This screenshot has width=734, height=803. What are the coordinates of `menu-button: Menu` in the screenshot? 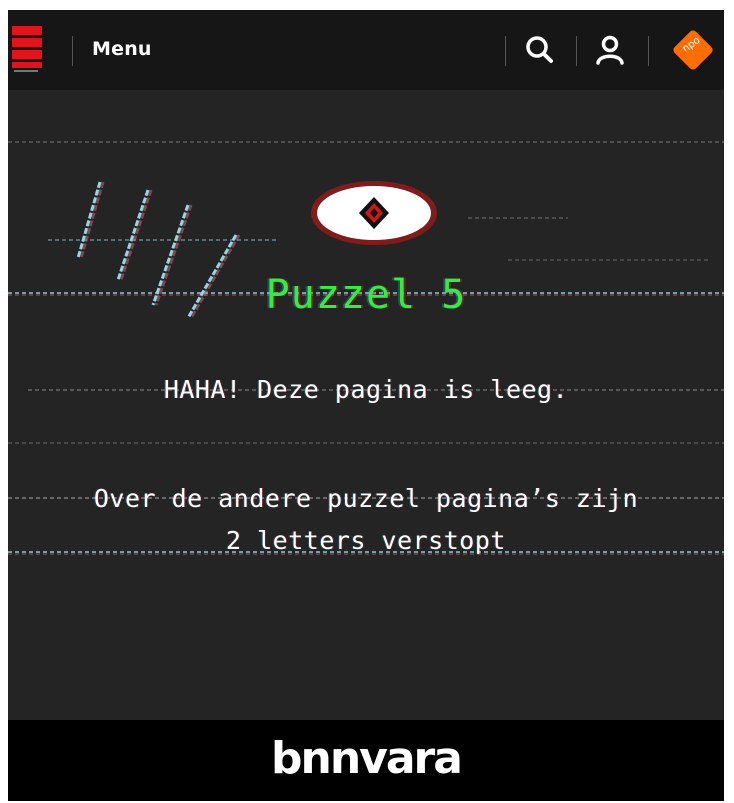 It's located at (122, 49).